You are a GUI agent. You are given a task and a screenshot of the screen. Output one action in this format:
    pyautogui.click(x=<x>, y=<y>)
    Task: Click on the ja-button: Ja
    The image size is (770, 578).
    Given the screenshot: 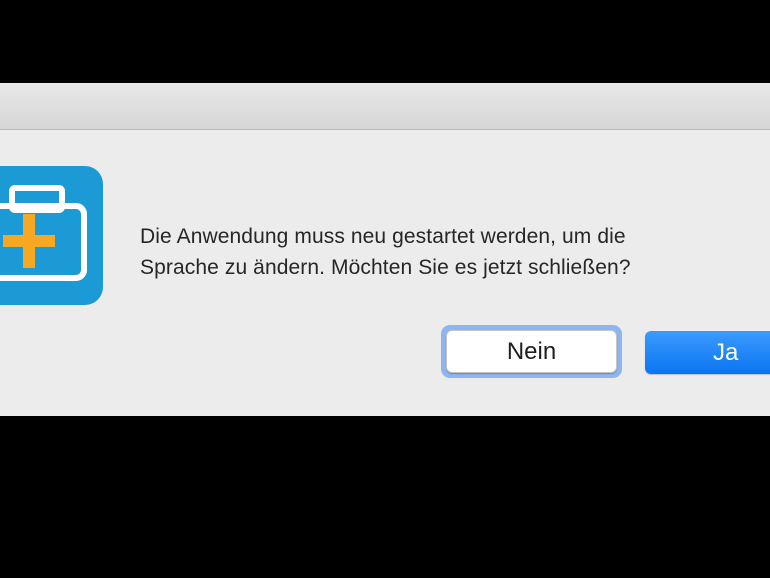 What is the action you would take?
    pyautogui.click(x=707, y=352)
    